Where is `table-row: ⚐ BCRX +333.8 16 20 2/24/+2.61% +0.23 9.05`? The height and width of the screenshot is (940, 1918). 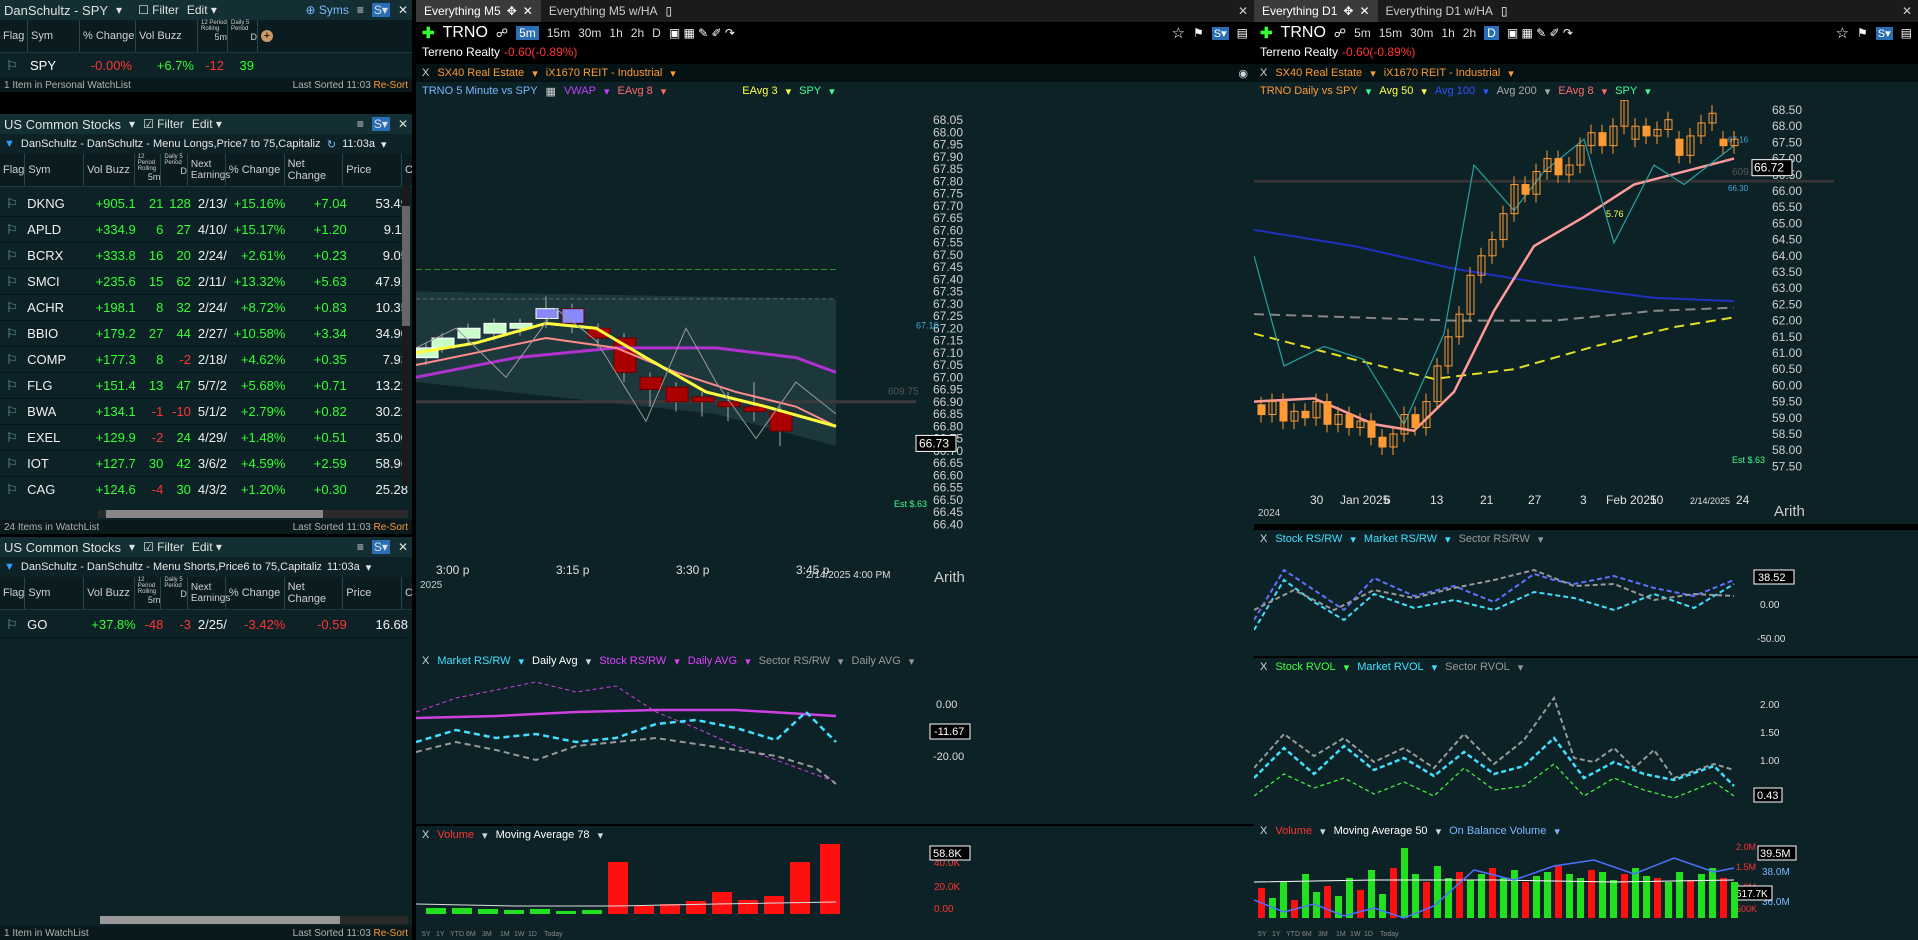
table-row: ⚐ BCRX +333.8 16 20 2/24/+2.61% +0.23 9.05 is located at coordinates (206, 256).